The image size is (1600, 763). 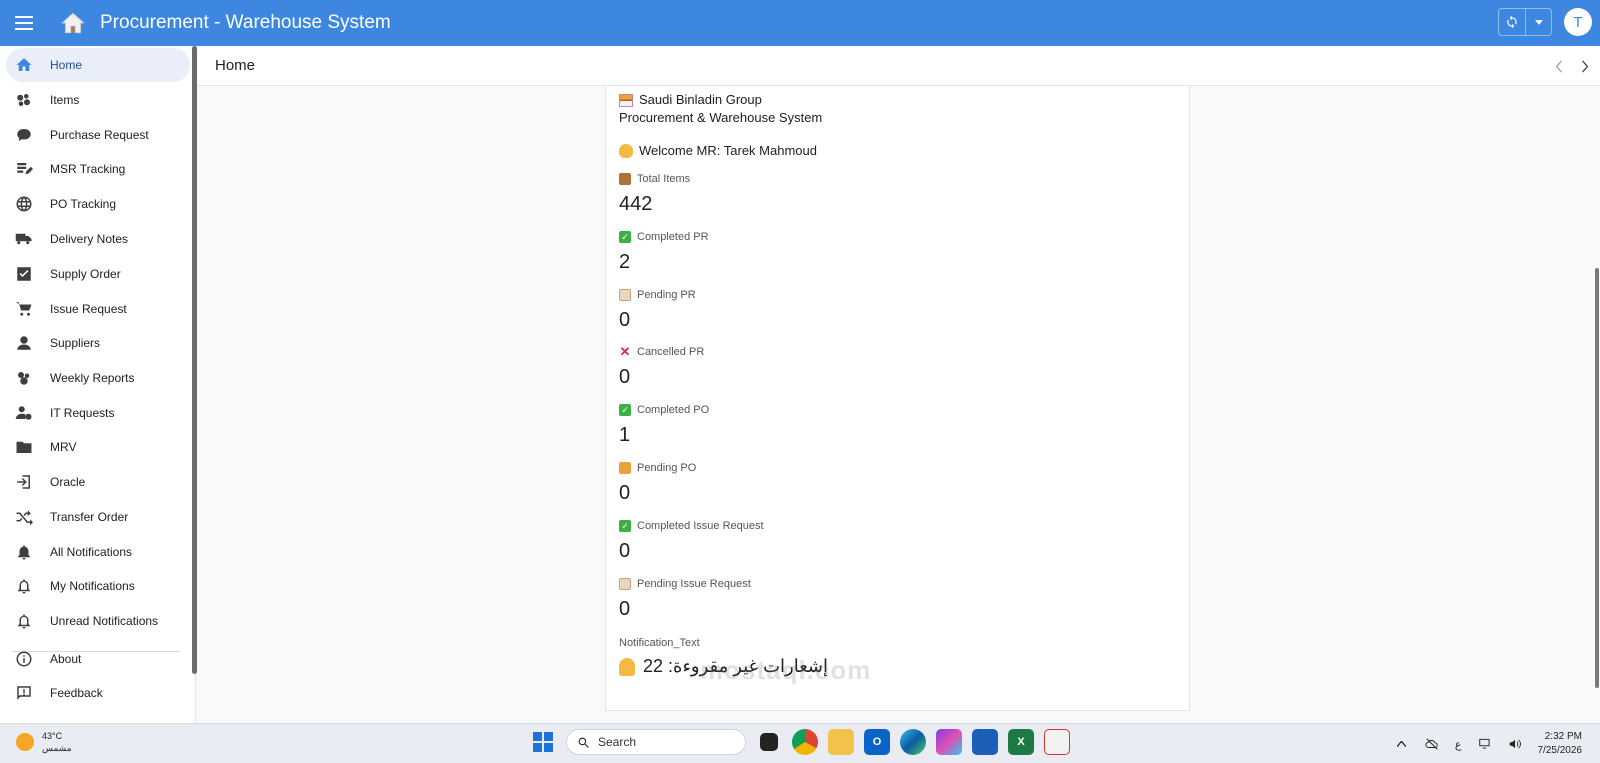 I want to click on truck-emoji-icon, so click(x=625, y=468).